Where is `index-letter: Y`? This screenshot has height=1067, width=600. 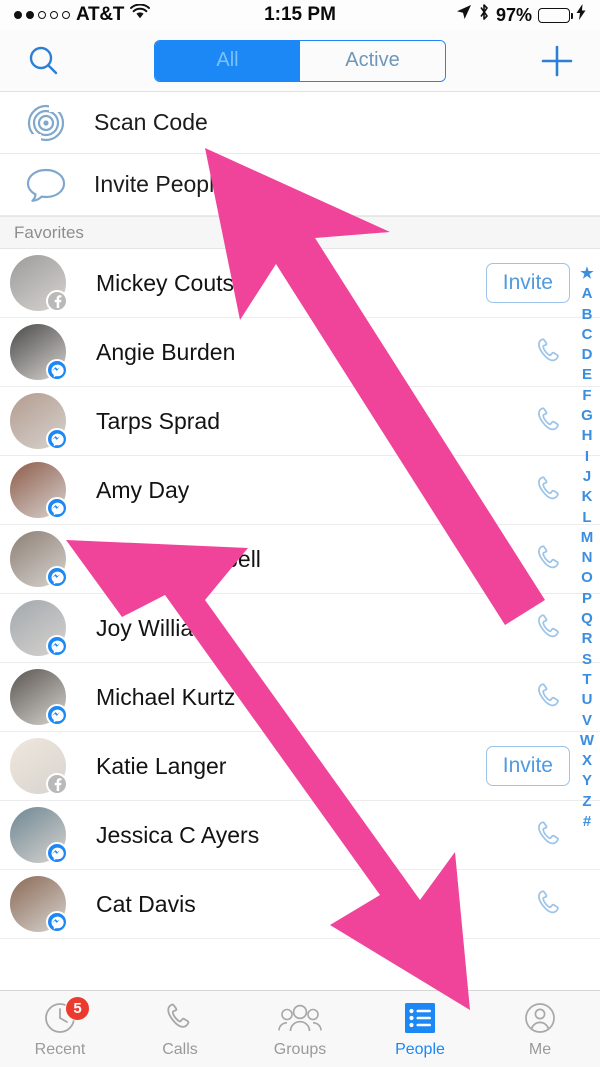
index-letter: Y is located at coordinates (587, 781).